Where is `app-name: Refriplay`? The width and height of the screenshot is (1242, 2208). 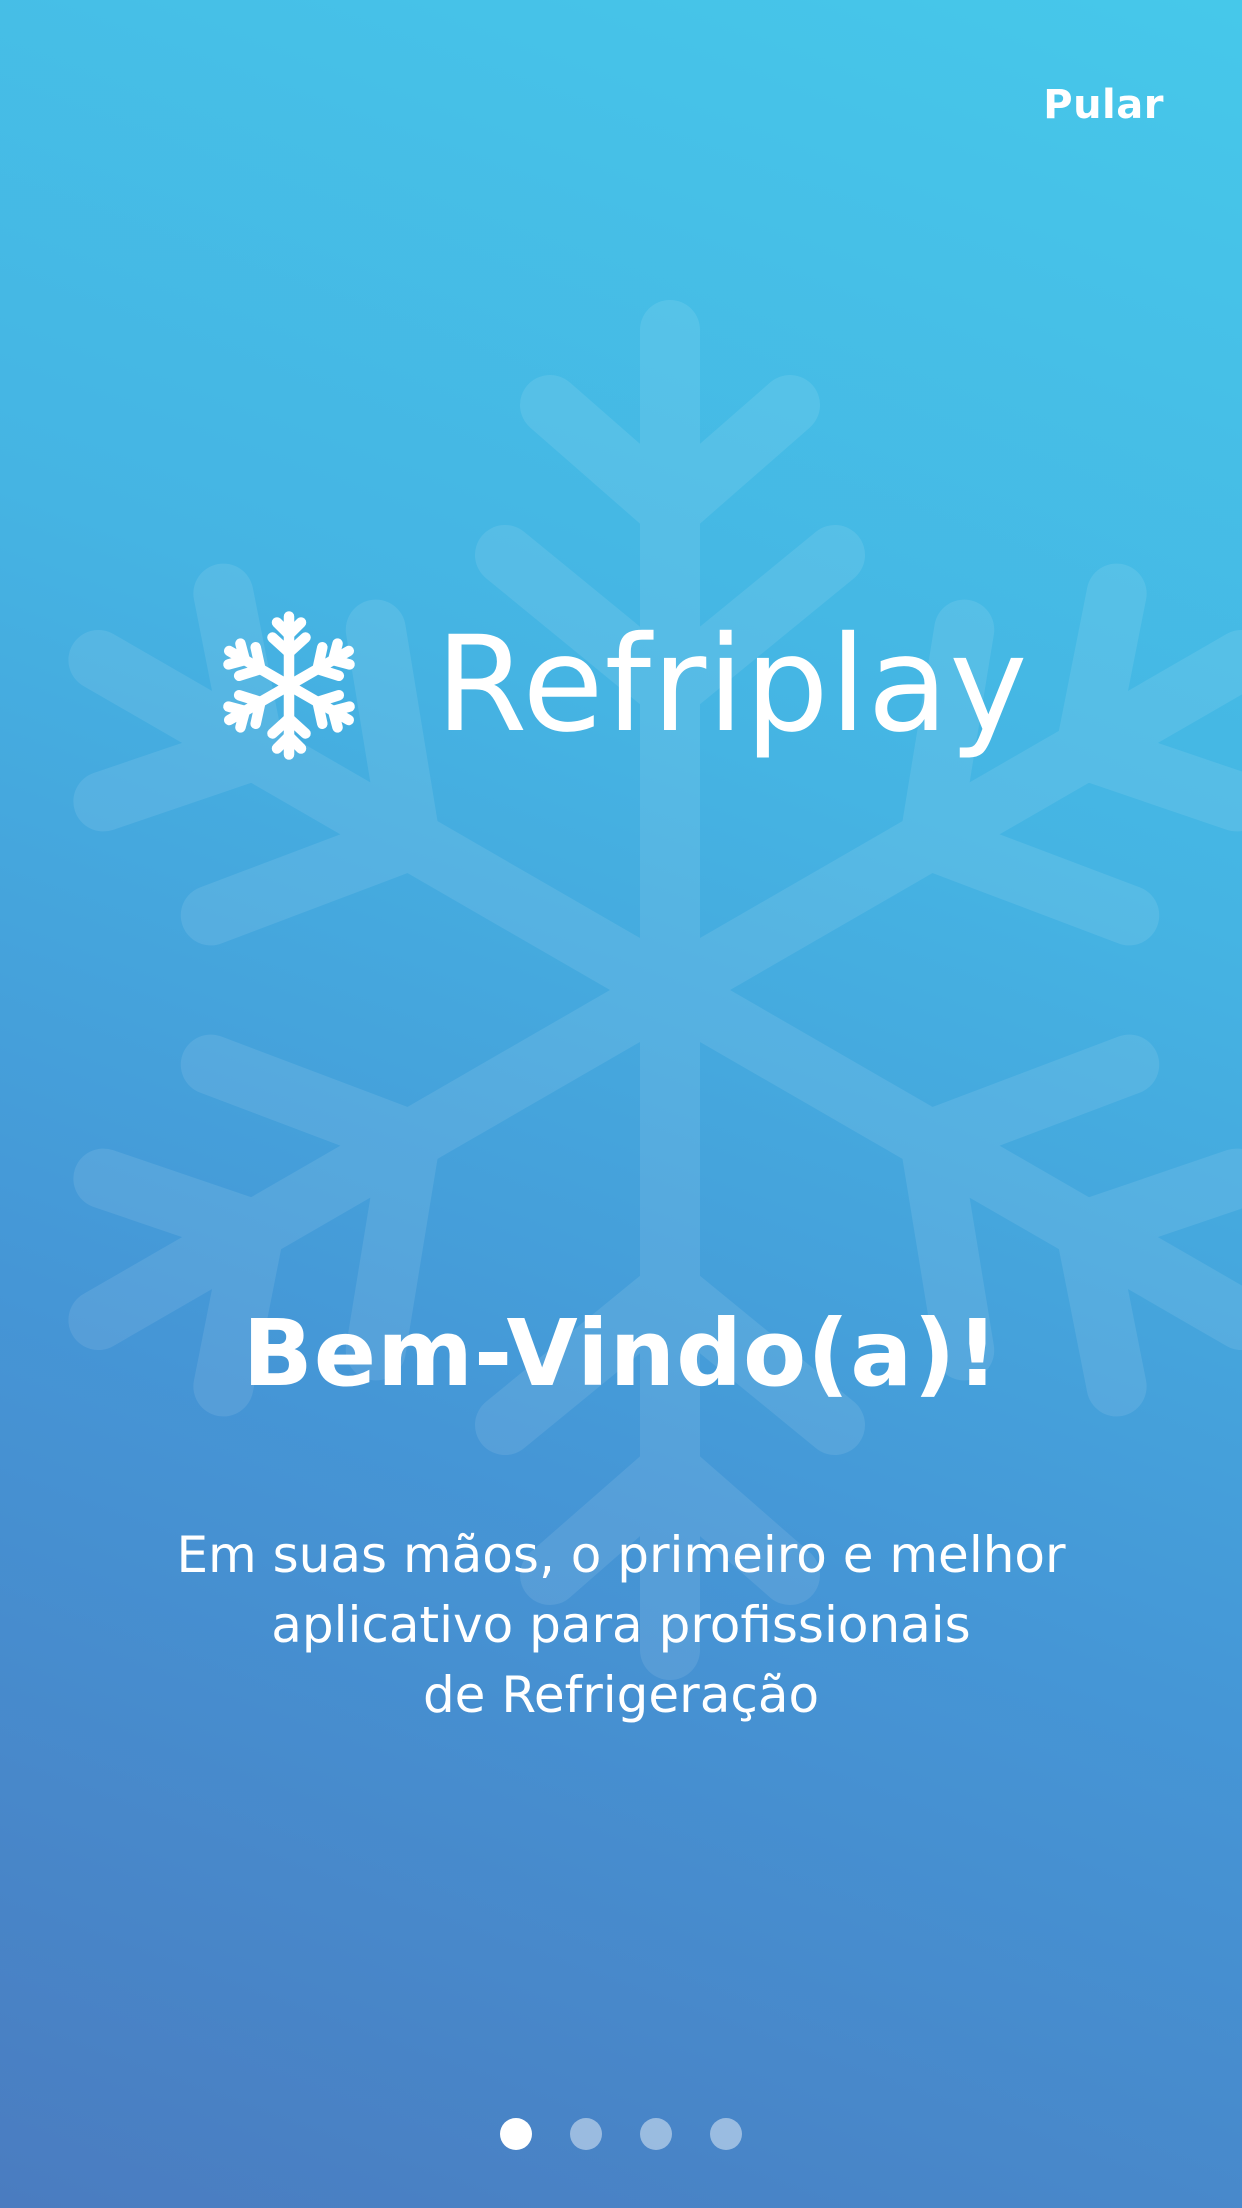
app-name: Refriplay is located at coordinates (732, 685).